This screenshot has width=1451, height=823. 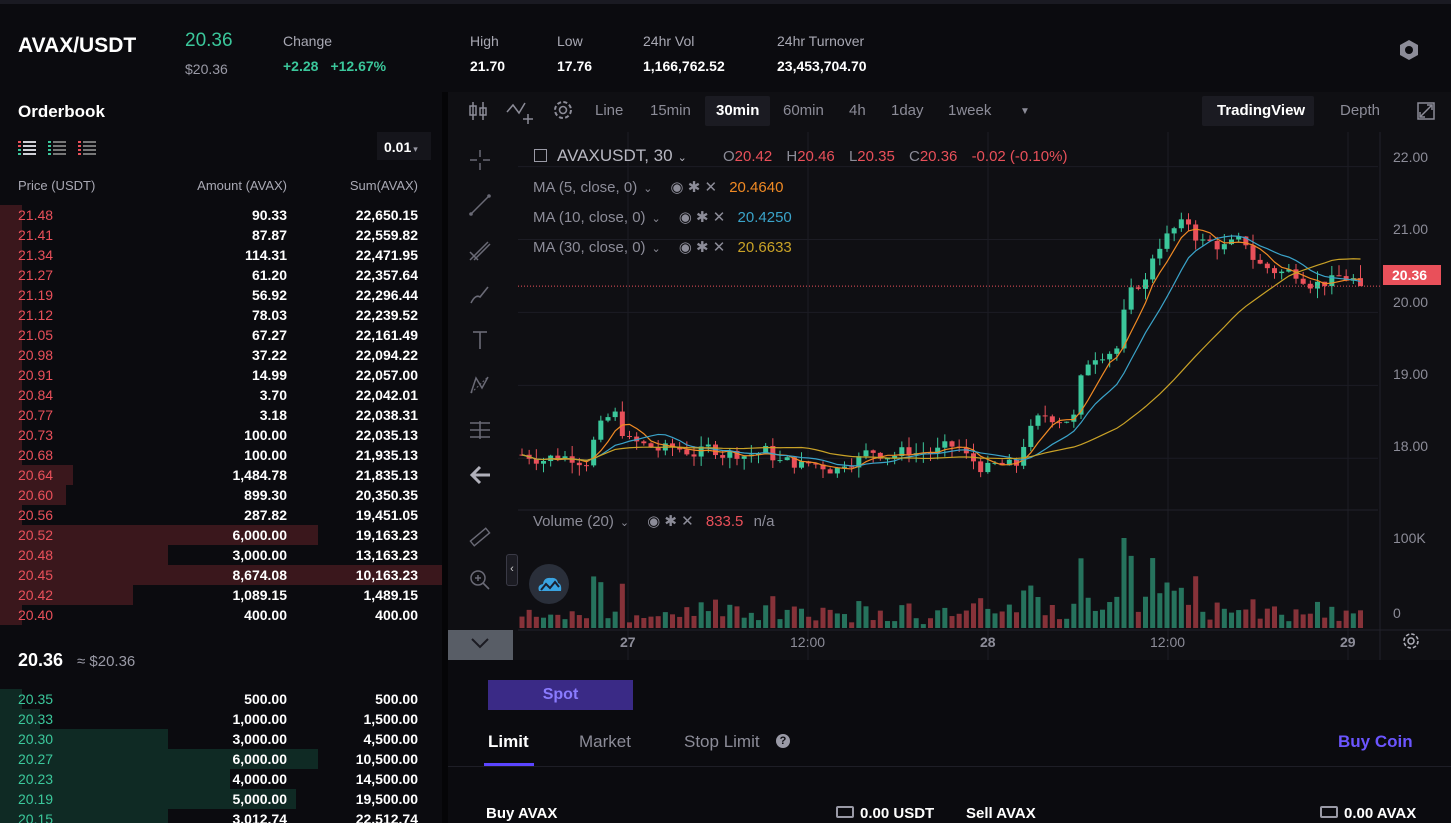 What do you see at coordinates (221, 255) in the screenshot?
I see `orderbook-row: 21.34 114.31 22,471.95` at bounding box center [221, 255].